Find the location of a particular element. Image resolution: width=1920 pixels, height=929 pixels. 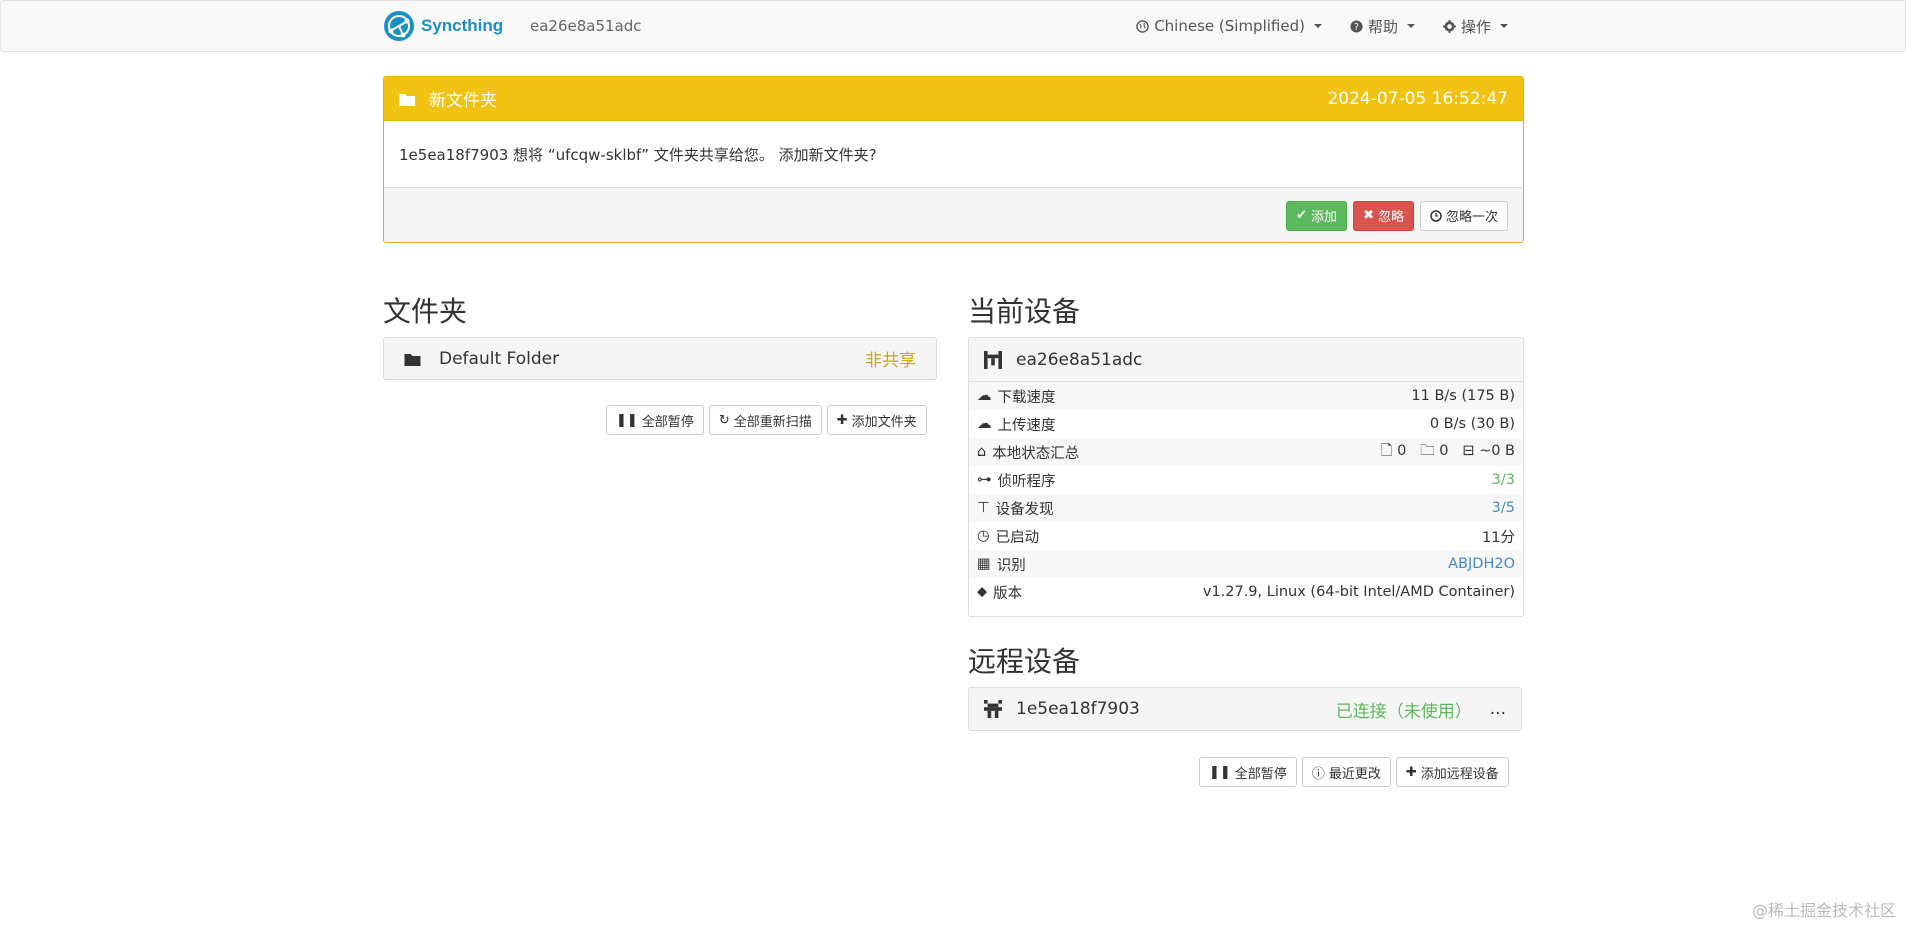

remote-device-status: 已连接（未使用） is located at coordinates (1403, 711).